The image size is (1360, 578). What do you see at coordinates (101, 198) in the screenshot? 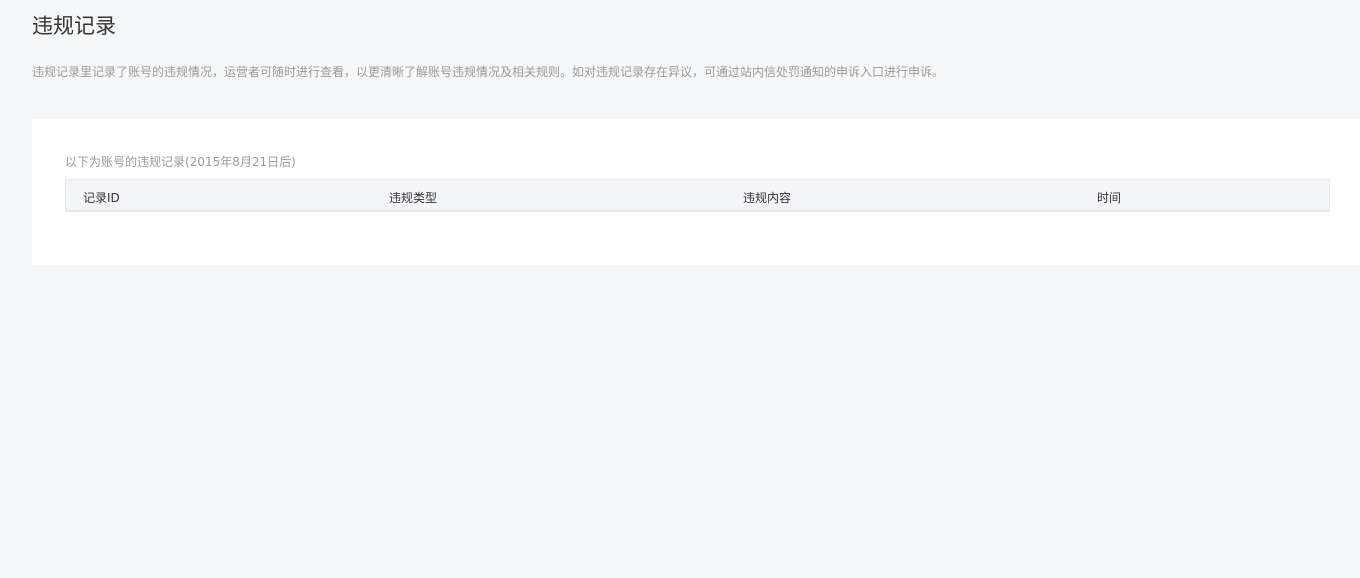
I see `column-header-record-id: 记录ID` at bounding box center [101, 198].